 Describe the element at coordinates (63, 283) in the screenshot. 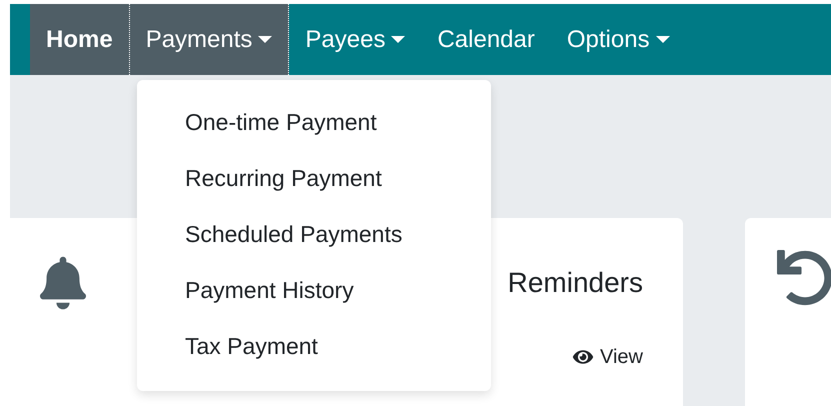

I see `bell-icon` at that location.